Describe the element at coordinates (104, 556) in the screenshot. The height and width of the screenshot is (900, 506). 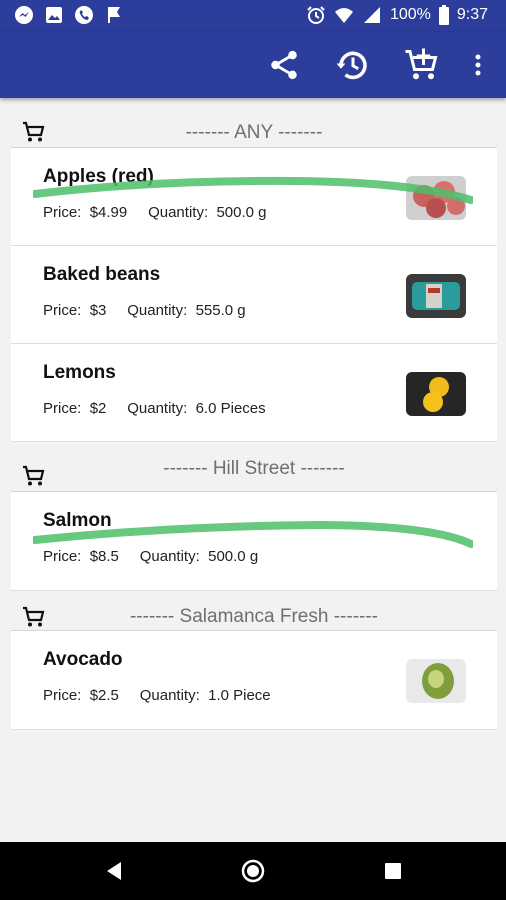
I see `item-price: $8.5` at that location.